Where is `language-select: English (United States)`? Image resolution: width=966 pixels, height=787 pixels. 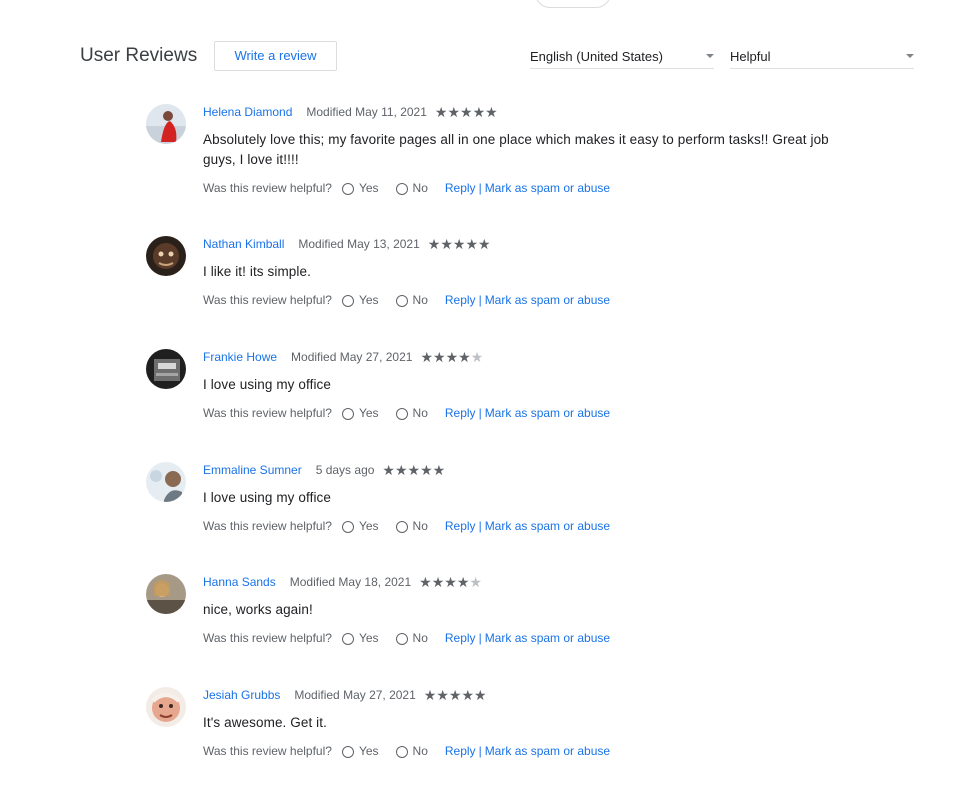
language-select: English (United States) is located at coordinates (622, 56).